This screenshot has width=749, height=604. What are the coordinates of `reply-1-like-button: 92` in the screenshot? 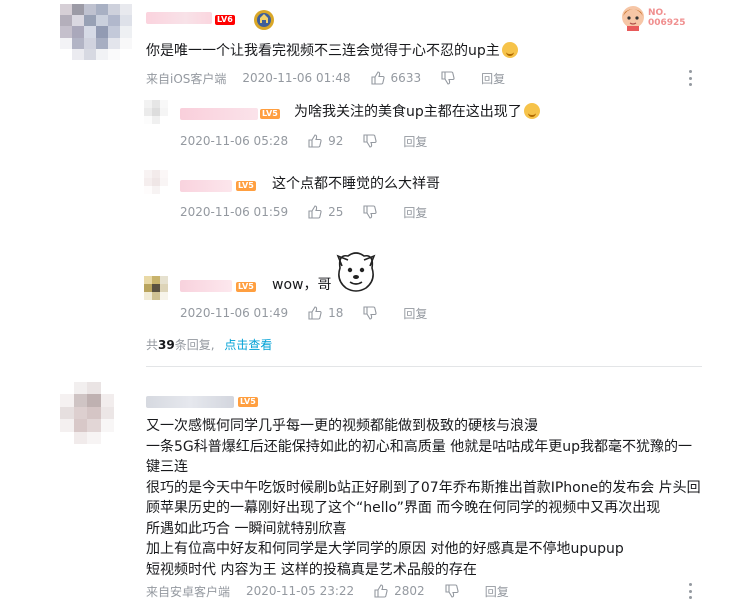 It's located at (325, 141).